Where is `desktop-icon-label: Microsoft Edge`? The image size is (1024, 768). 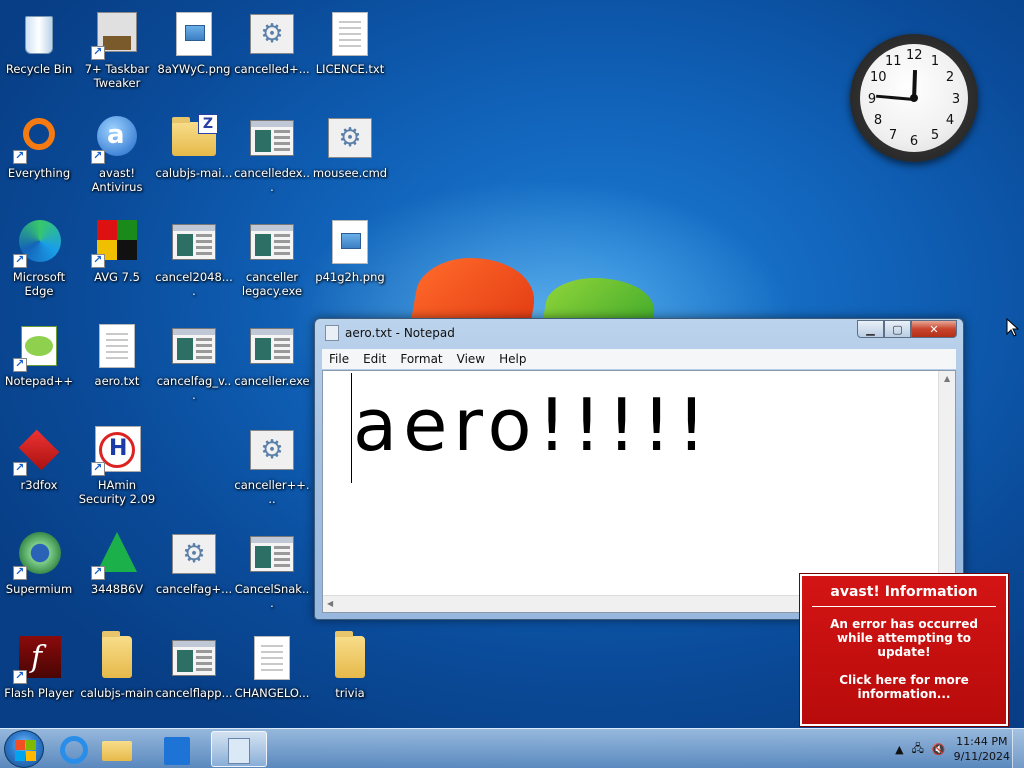
desktop-icon-label: Microsoft Edge is located at coordinates (39, 284).